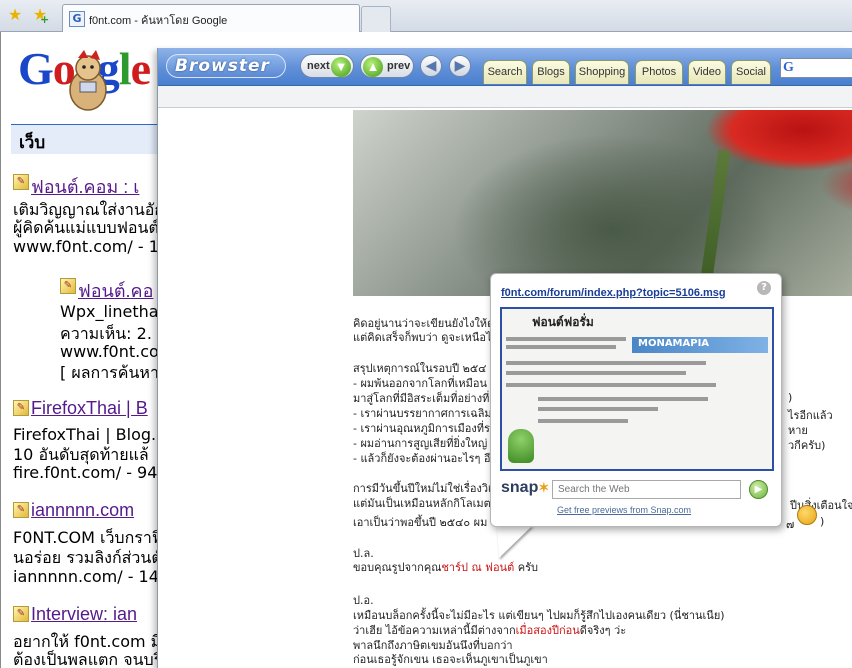 This screenshot has height=668, width=852. What do you see at coordinates (96, 576) in the screenshot?
I see `result-url: iannnnn.com/ - 14k -` at bounding box center [96, 576].